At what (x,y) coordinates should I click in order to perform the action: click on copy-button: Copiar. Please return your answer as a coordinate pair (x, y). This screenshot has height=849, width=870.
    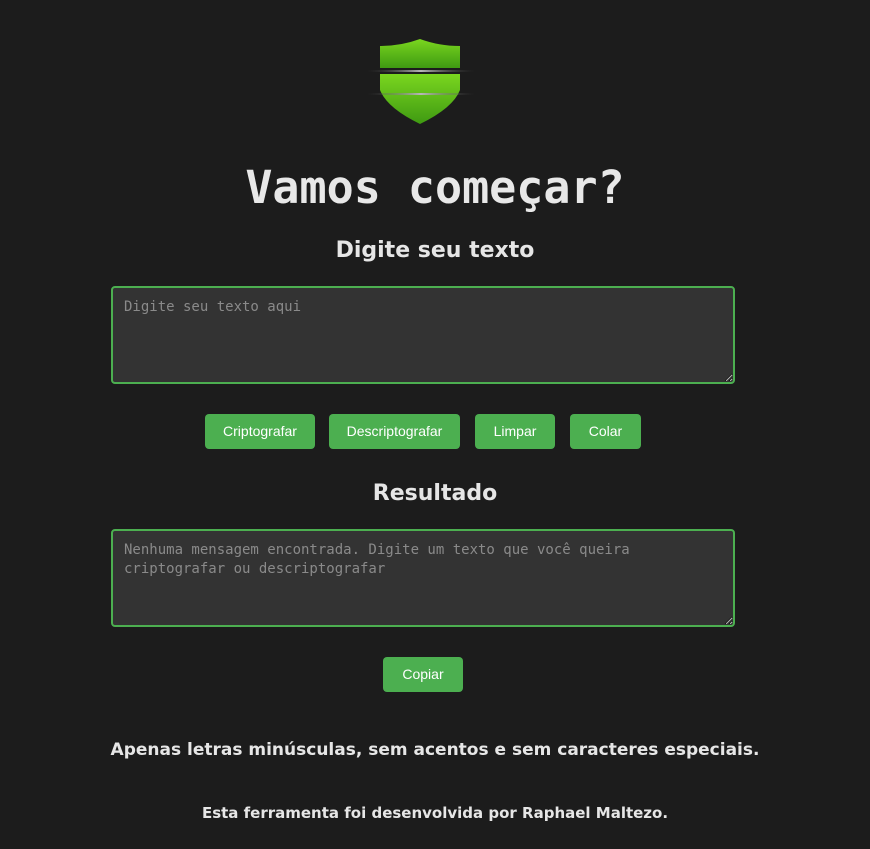
    Looking at the image, I should click on (423, 674).